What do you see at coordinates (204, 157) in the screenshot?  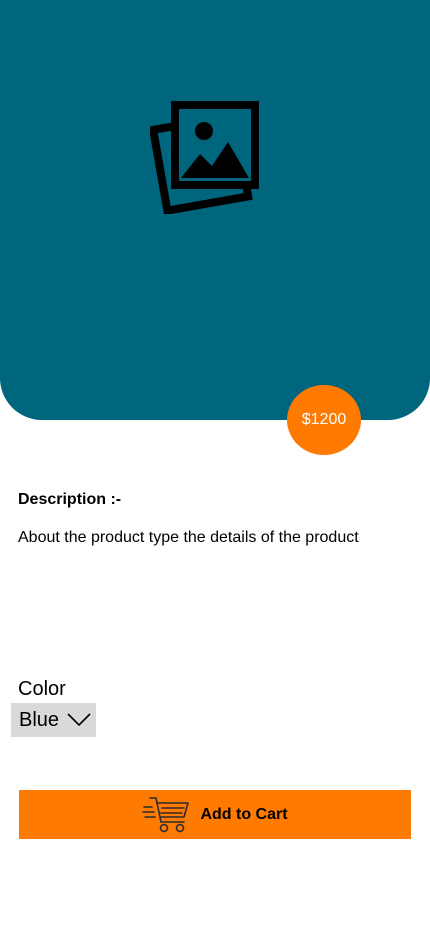 I see `image-gallery-icon` at bounding box center [204, 157].